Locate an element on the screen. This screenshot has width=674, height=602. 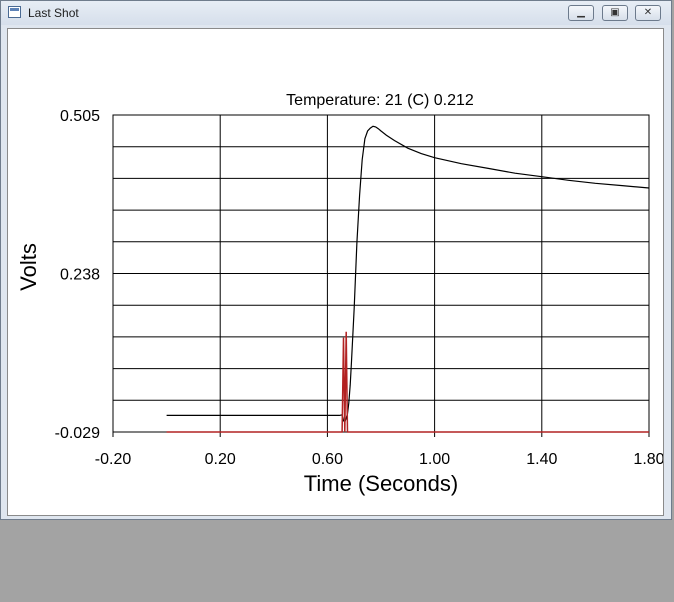
close-button: ✕ is located at coordinates (648, 13).